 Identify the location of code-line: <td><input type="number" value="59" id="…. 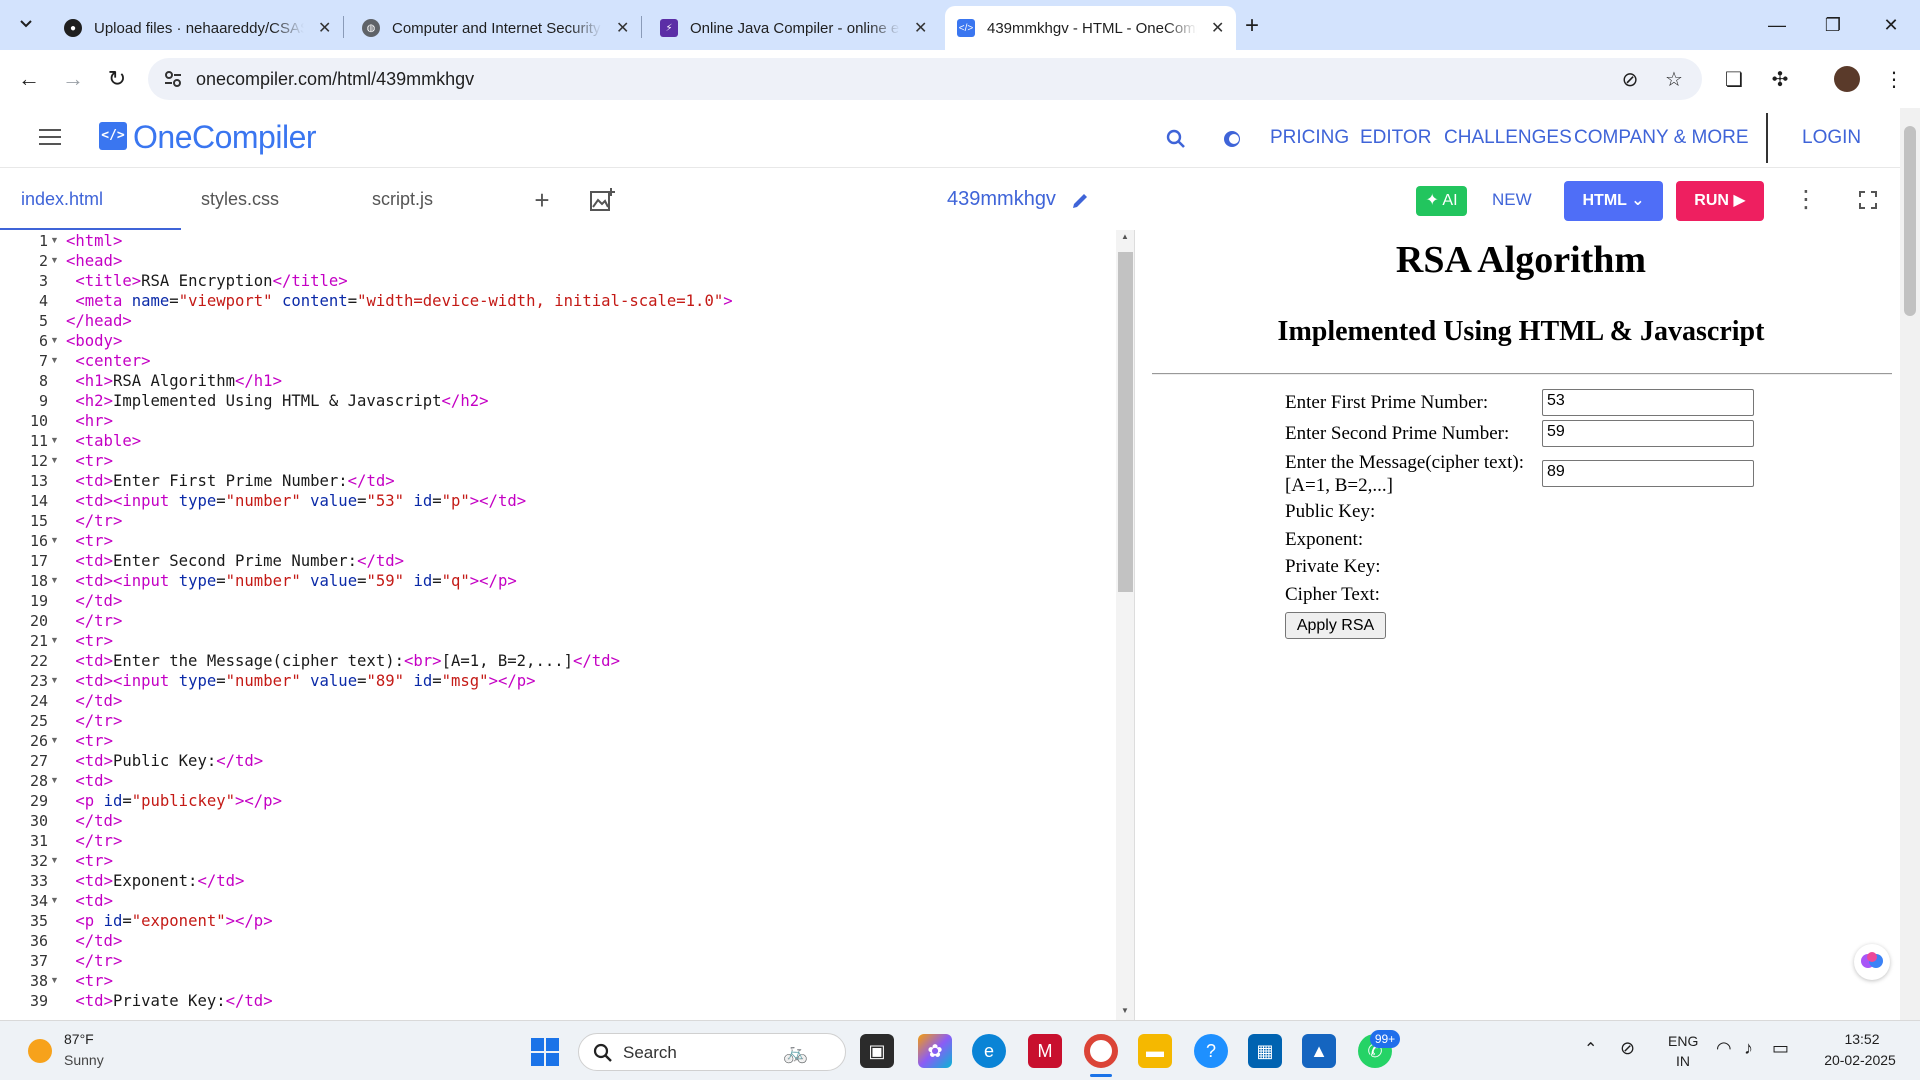
(291, 581).